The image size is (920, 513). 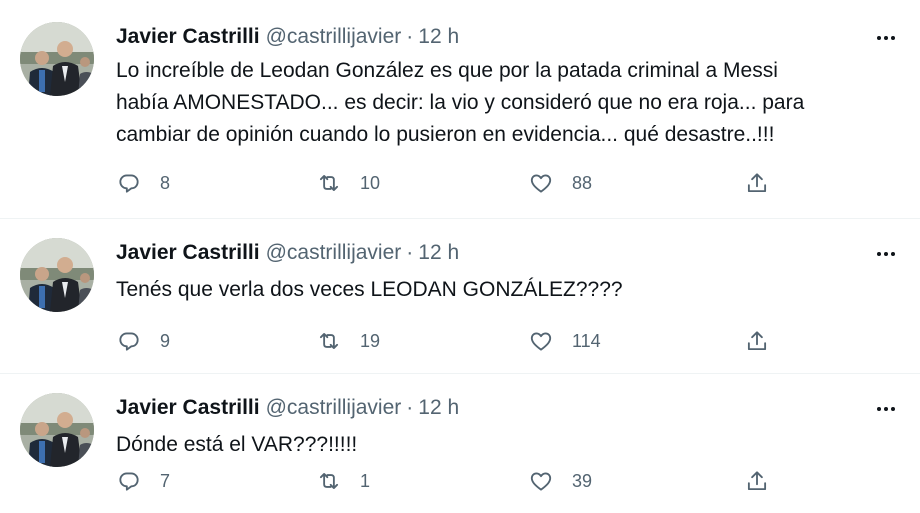 I want to click on like-button: 114, so click(x=564, y=341).